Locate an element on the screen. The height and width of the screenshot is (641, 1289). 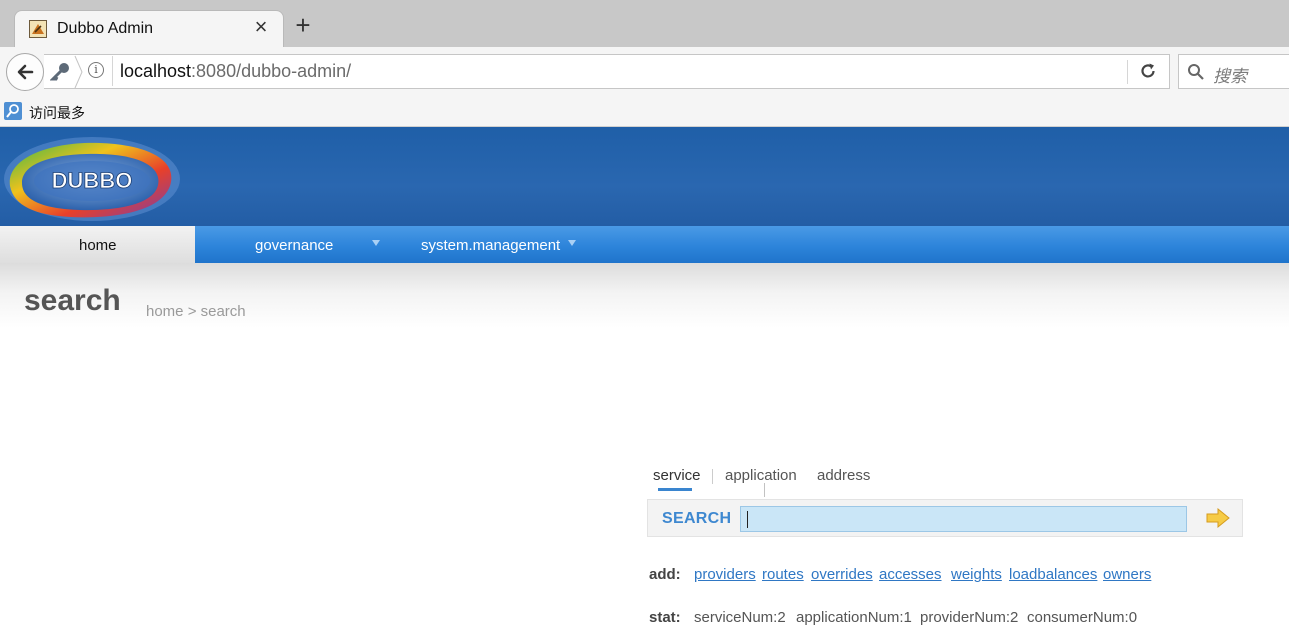
main-menu: home governance system.management is located at coordinates (644, 244).